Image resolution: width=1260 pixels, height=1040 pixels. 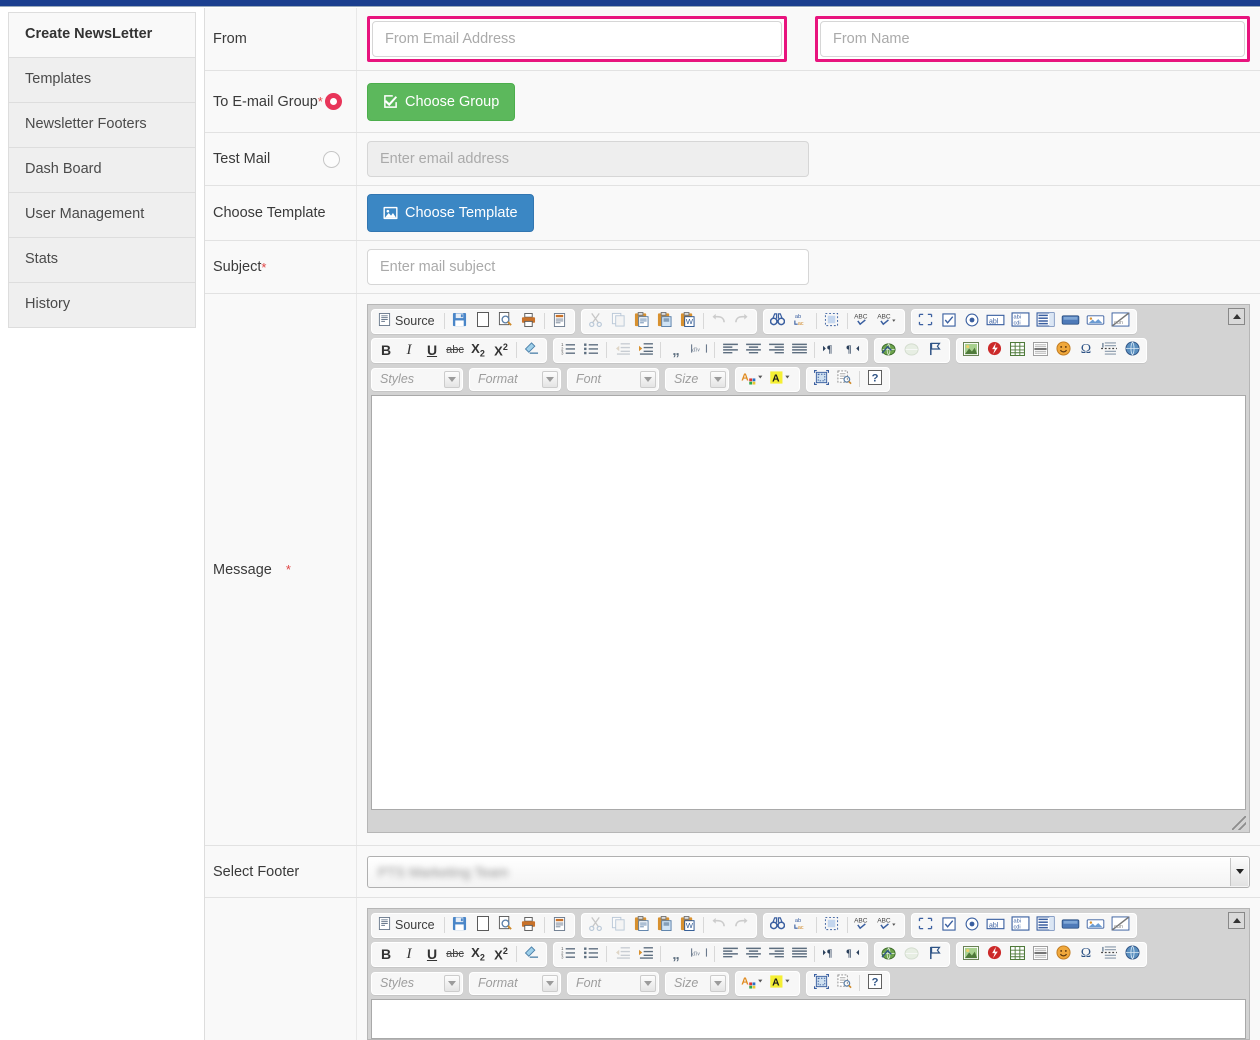 I want to click on sidebar-item-create-newsletter: Create NewsLetter, so click(x=102, y=34).